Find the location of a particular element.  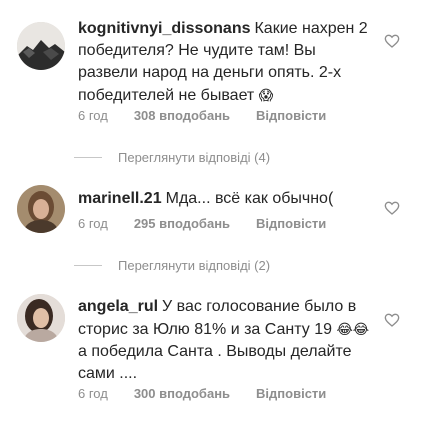

comment-meta: 6 год 295 вподобань Відповісти is located at coordinates (215, 223).